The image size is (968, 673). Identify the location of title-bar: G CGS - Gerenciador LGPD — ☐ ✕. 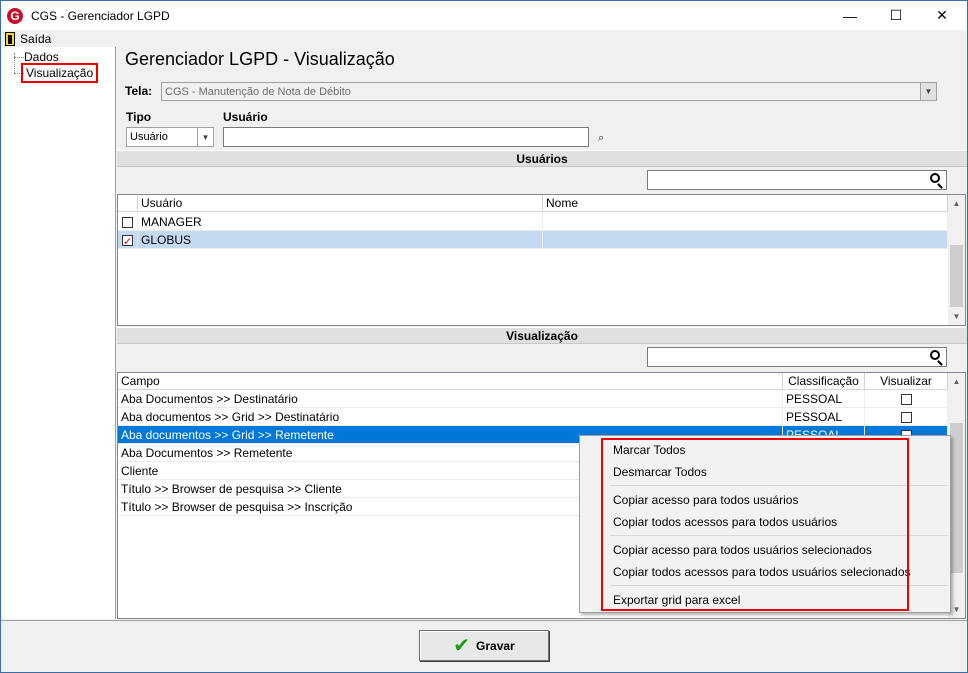
(484, 15).